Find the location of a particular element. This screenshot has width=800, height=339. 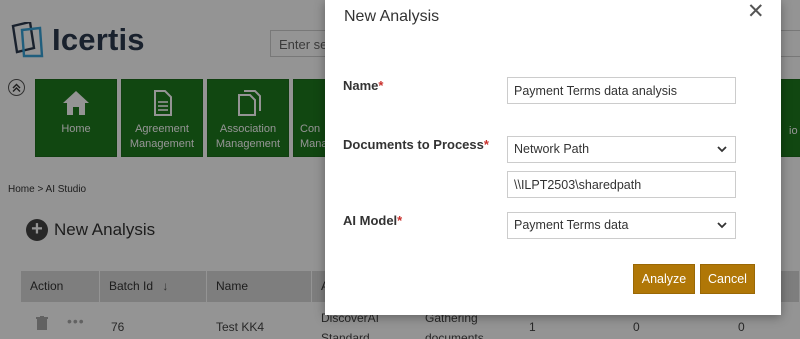

documents-select-value: Network Path is located at coordinates (552, 149).